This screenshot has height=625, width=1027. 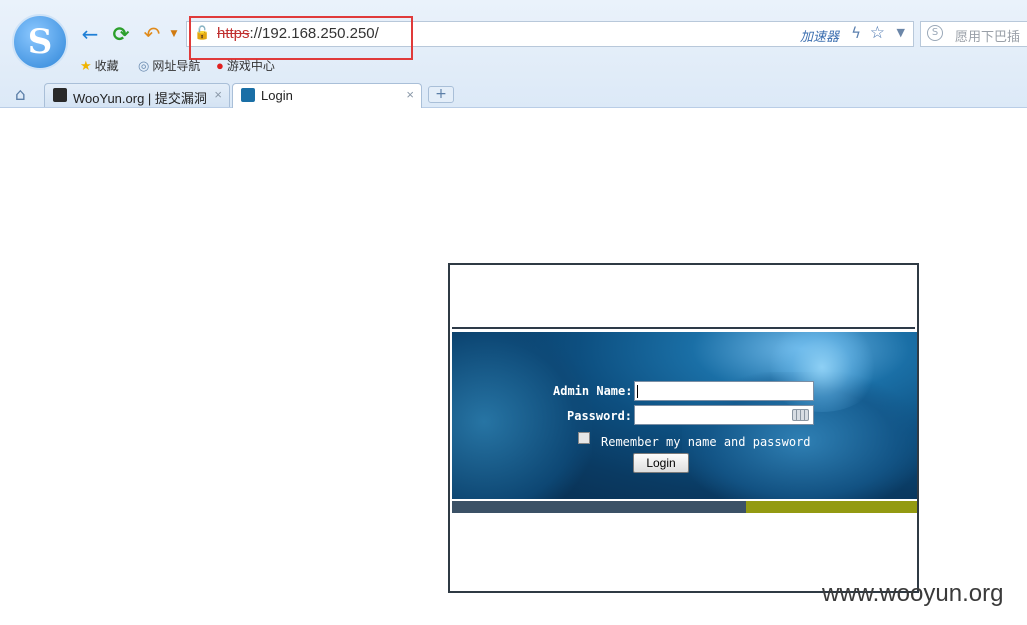 I want to click on globe-icon: ◎, so click(x=144, y=65).